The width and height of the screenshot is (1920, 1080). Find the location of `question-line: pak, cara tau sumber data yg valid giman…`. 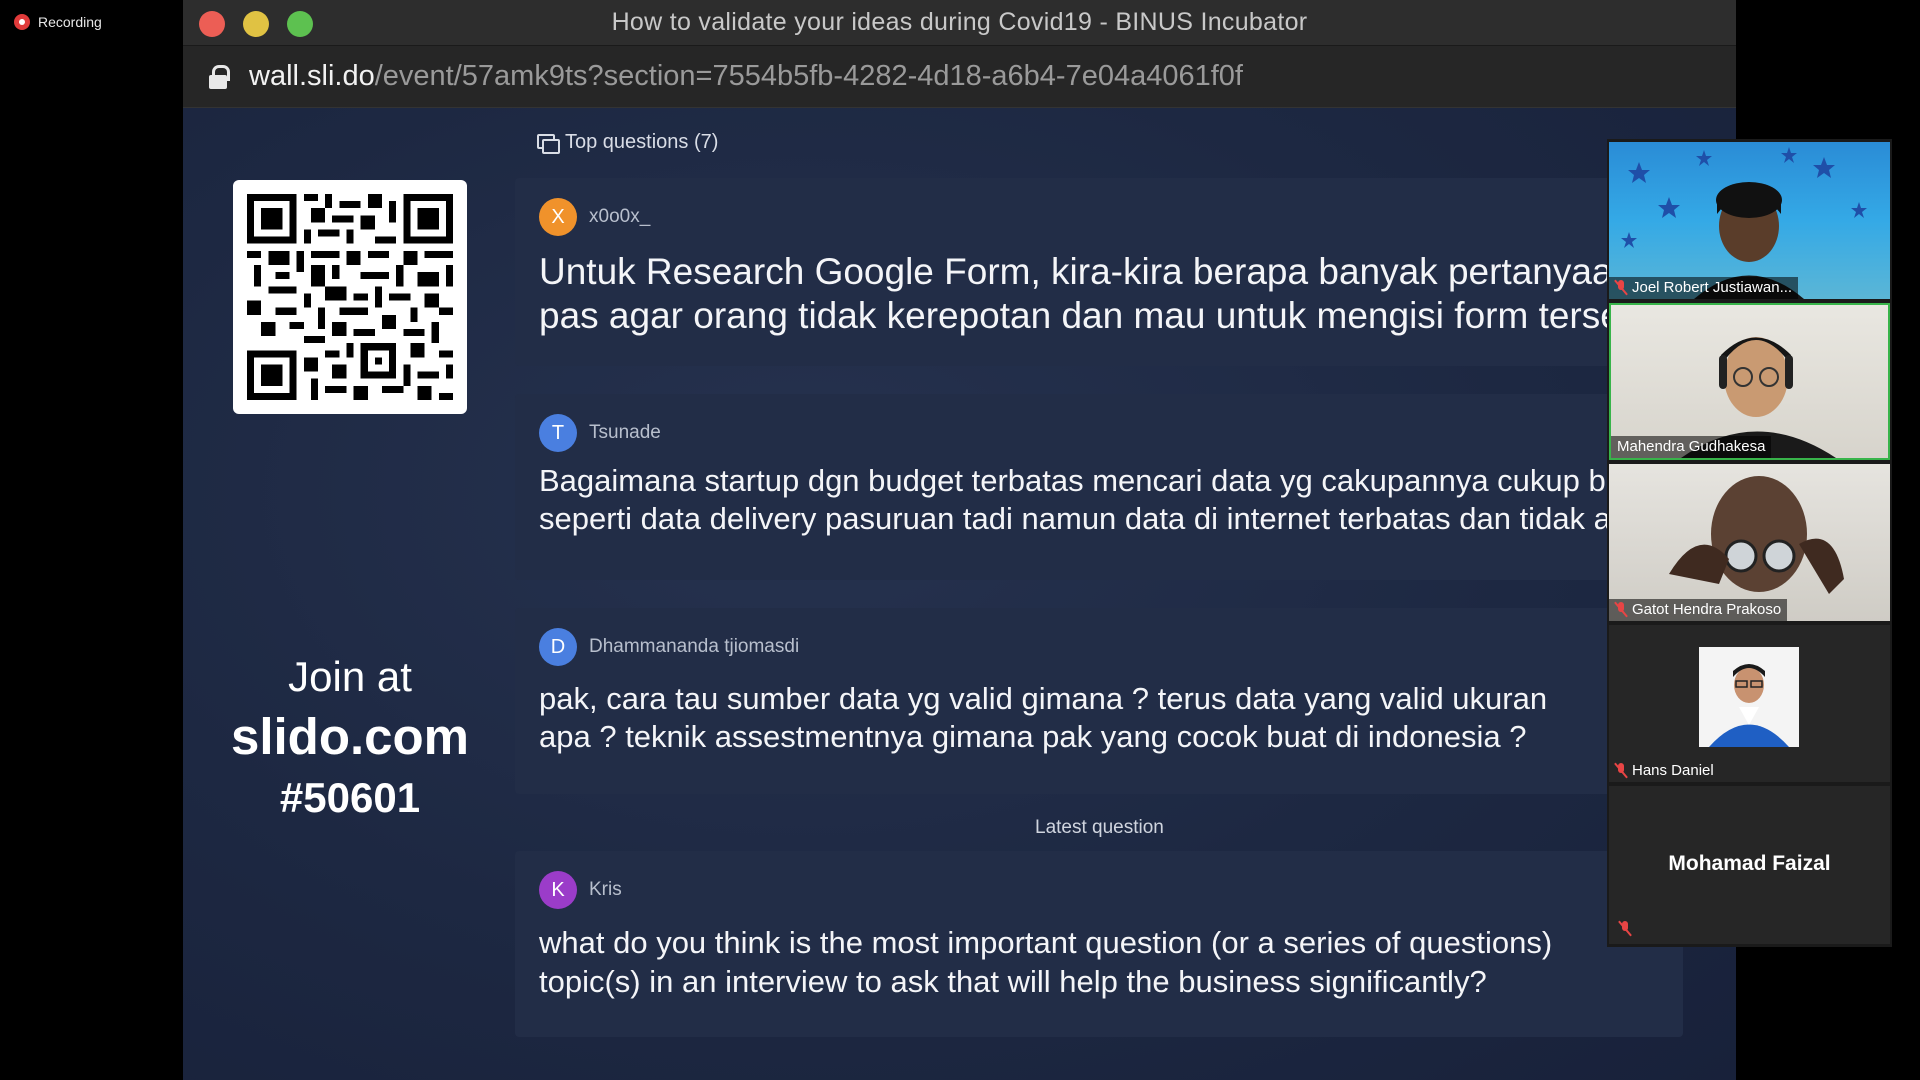

question-line: pak, cara tau sumber data yg valid giman… is located at coordinates (1043, 698).